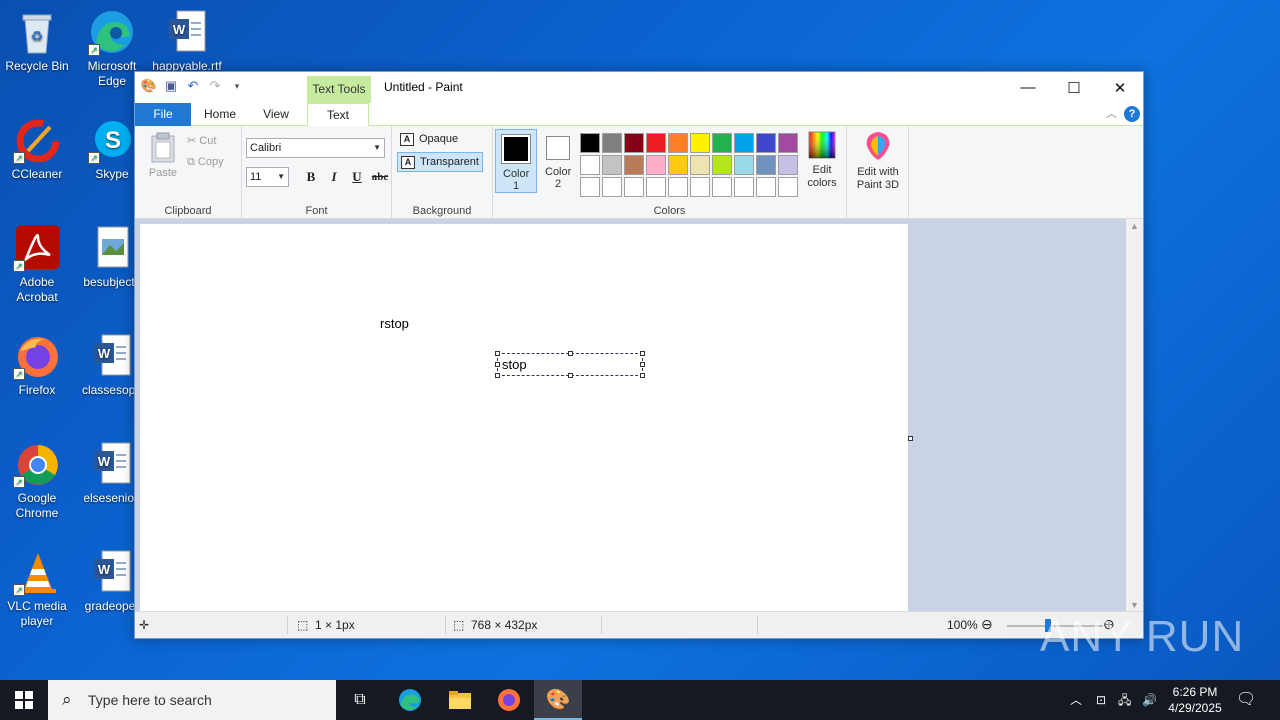 The image size is (1280, 720). What do you see at coordinates (208, 141) in the screenshot?
I see `cut-label: Cut` at bounding box center [208, 141].